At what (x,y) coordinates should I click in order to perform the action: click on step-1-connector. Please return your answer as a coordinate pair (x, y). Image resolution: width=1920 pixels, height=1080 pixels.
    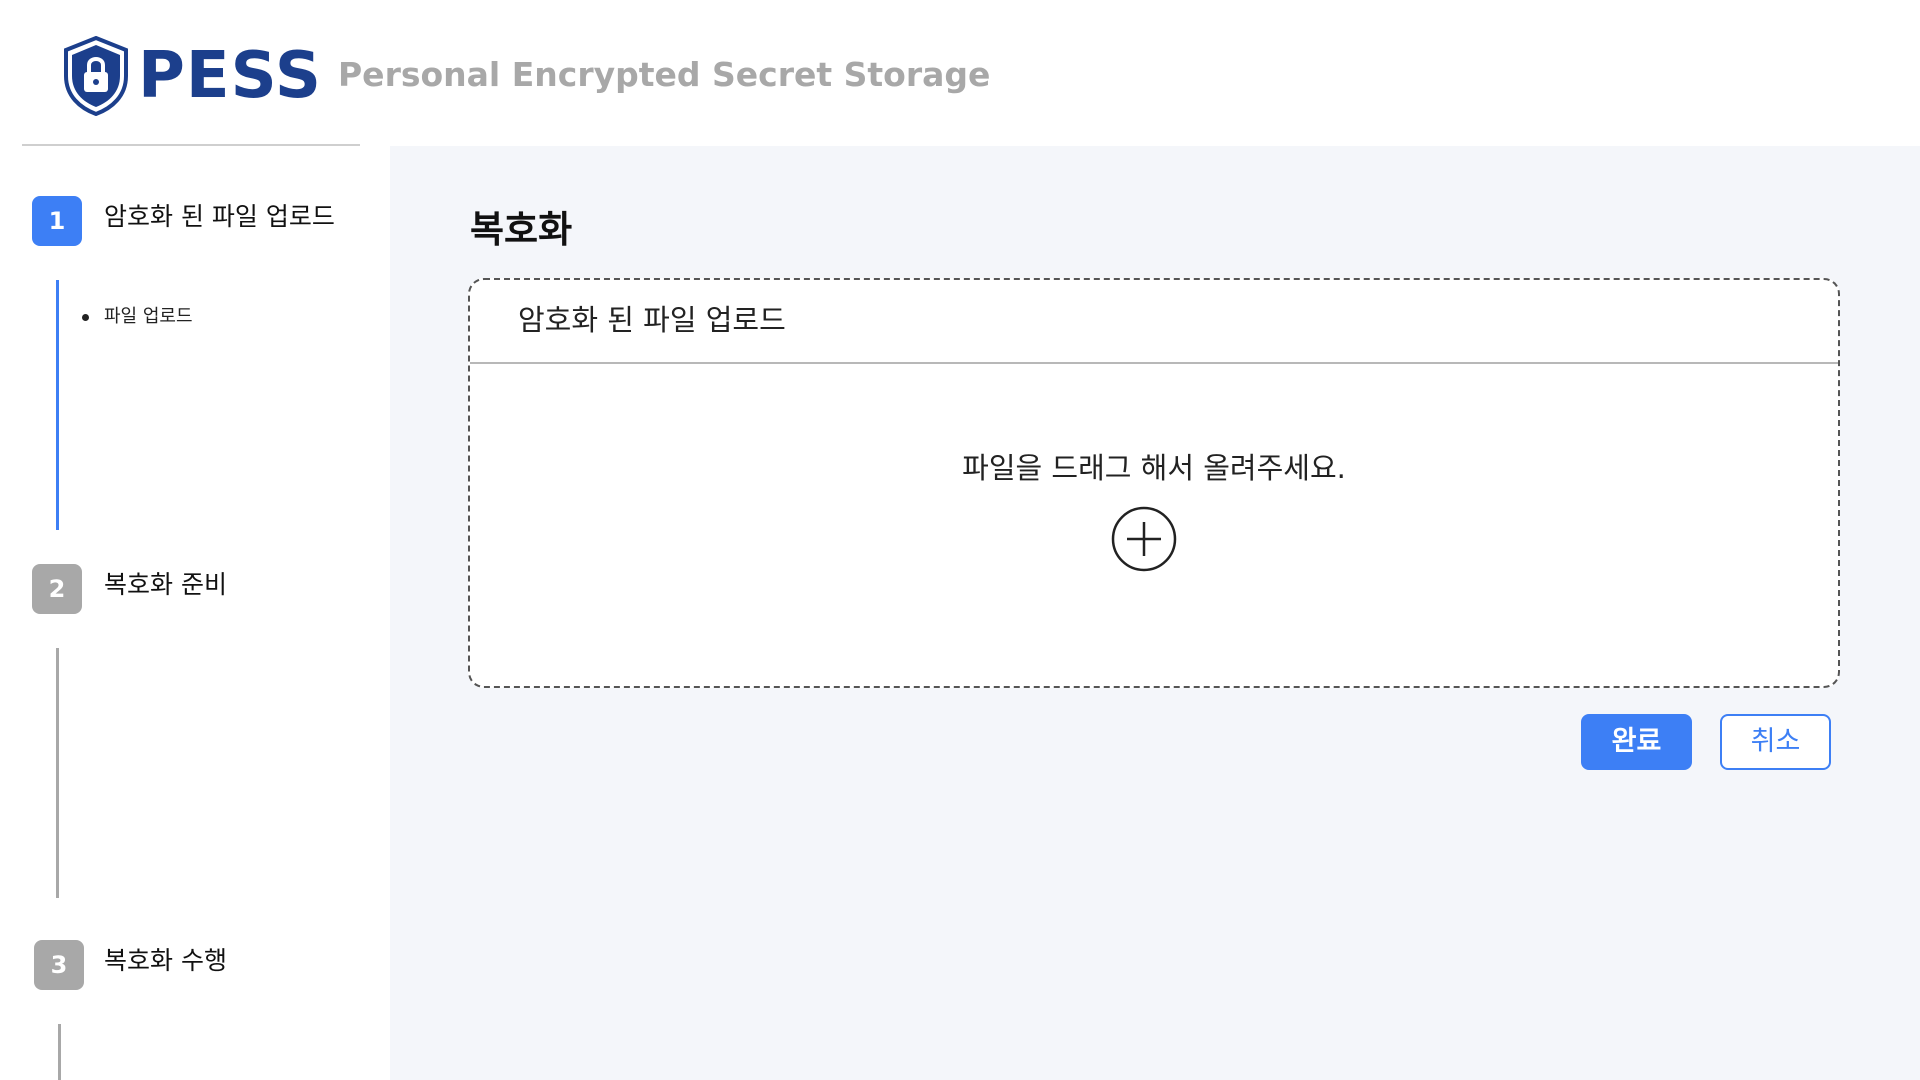
    Looking at the image, I should click on (57, 405).